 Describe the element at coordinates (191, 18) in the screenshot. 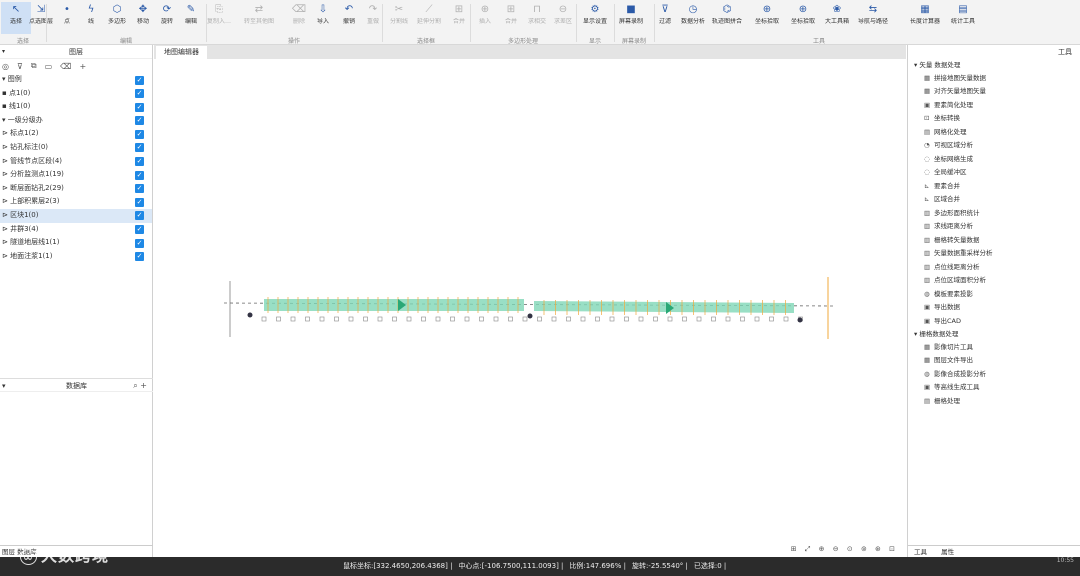

I see `ribbon-button-edit: ✎ 编辑` at that location.